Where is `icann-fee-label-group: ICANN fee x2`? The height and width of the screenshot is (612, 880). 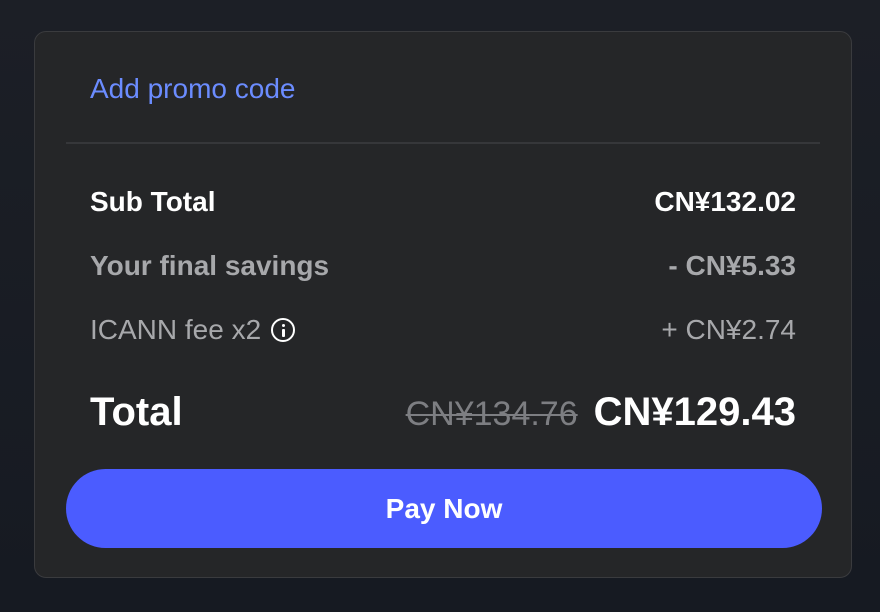
icann-fee-label-group: ICANN fee x2 is located at coordinates (193, 330).